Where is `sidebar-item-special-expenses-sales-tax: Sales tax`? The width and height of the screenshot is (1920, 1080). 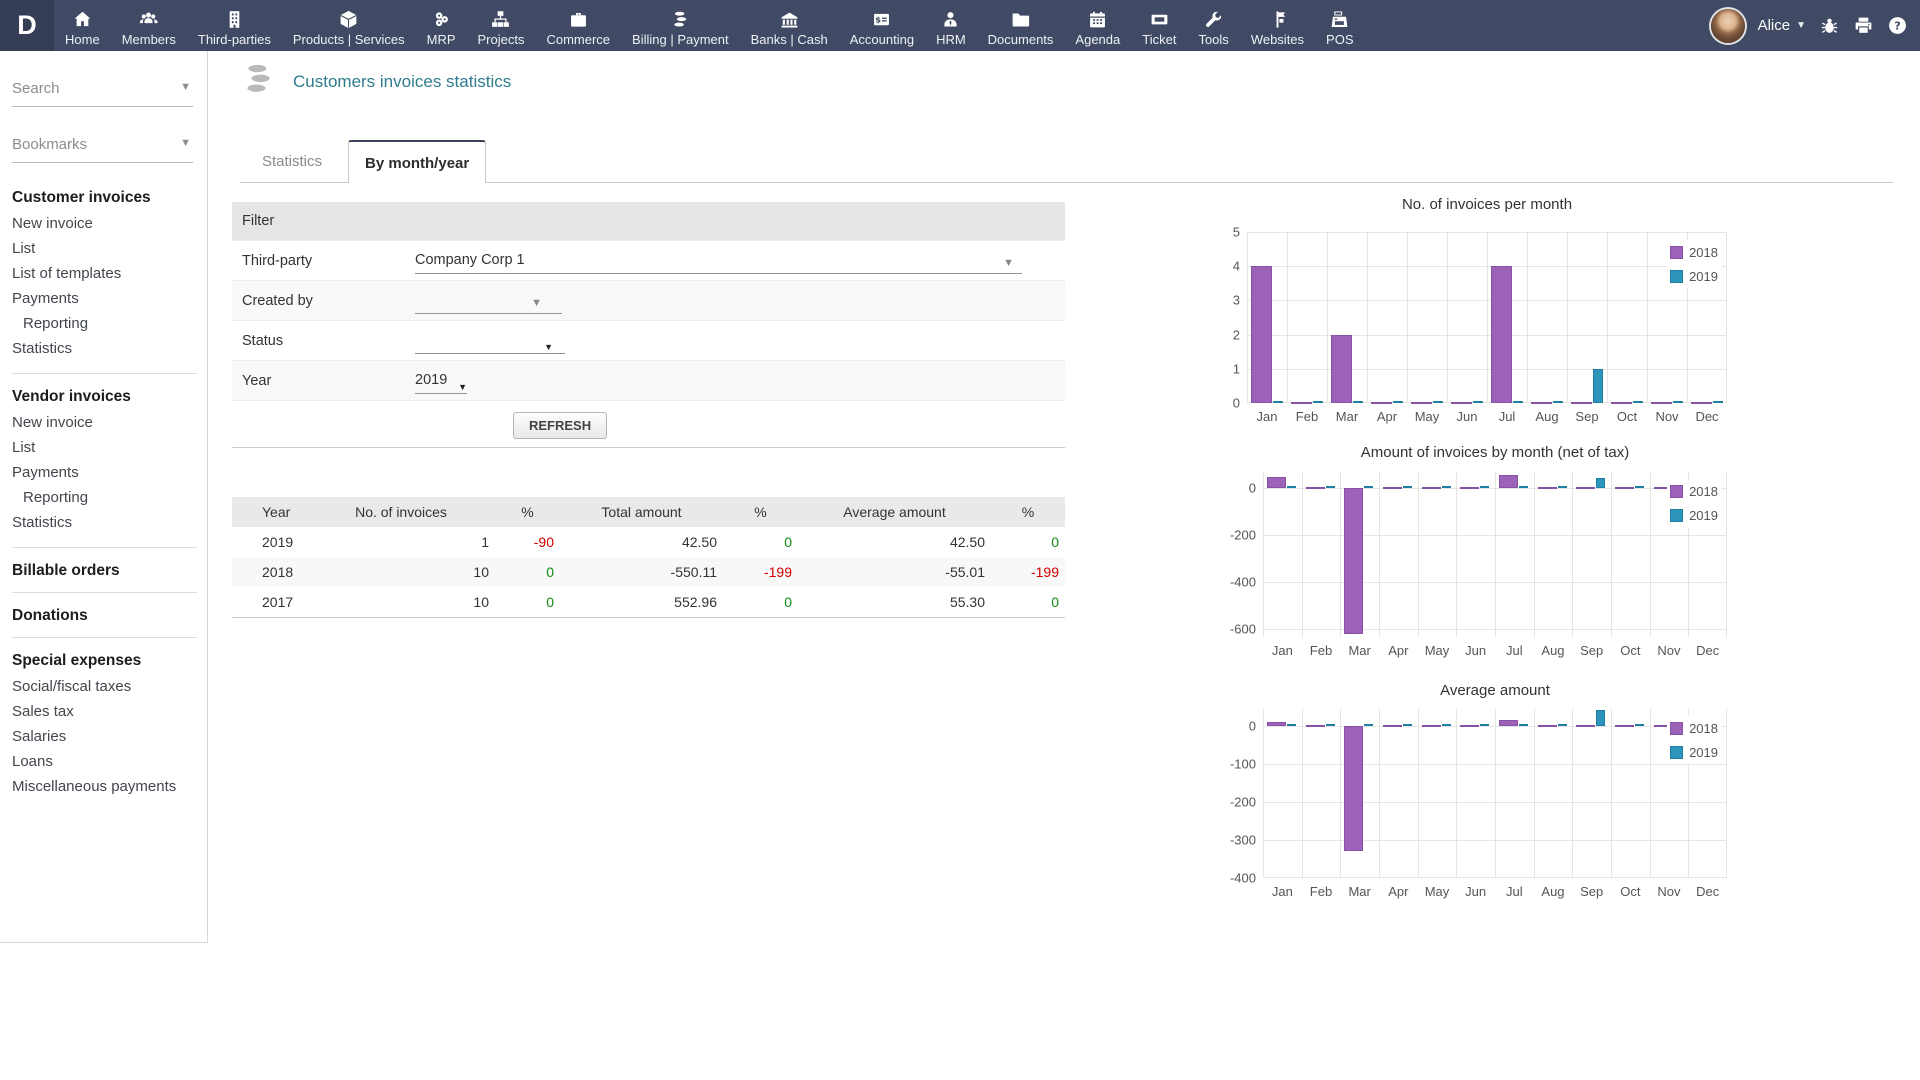 sidebar-item-special-expenses-sales-tax: Sales tax is located at coordinates (109, 711).